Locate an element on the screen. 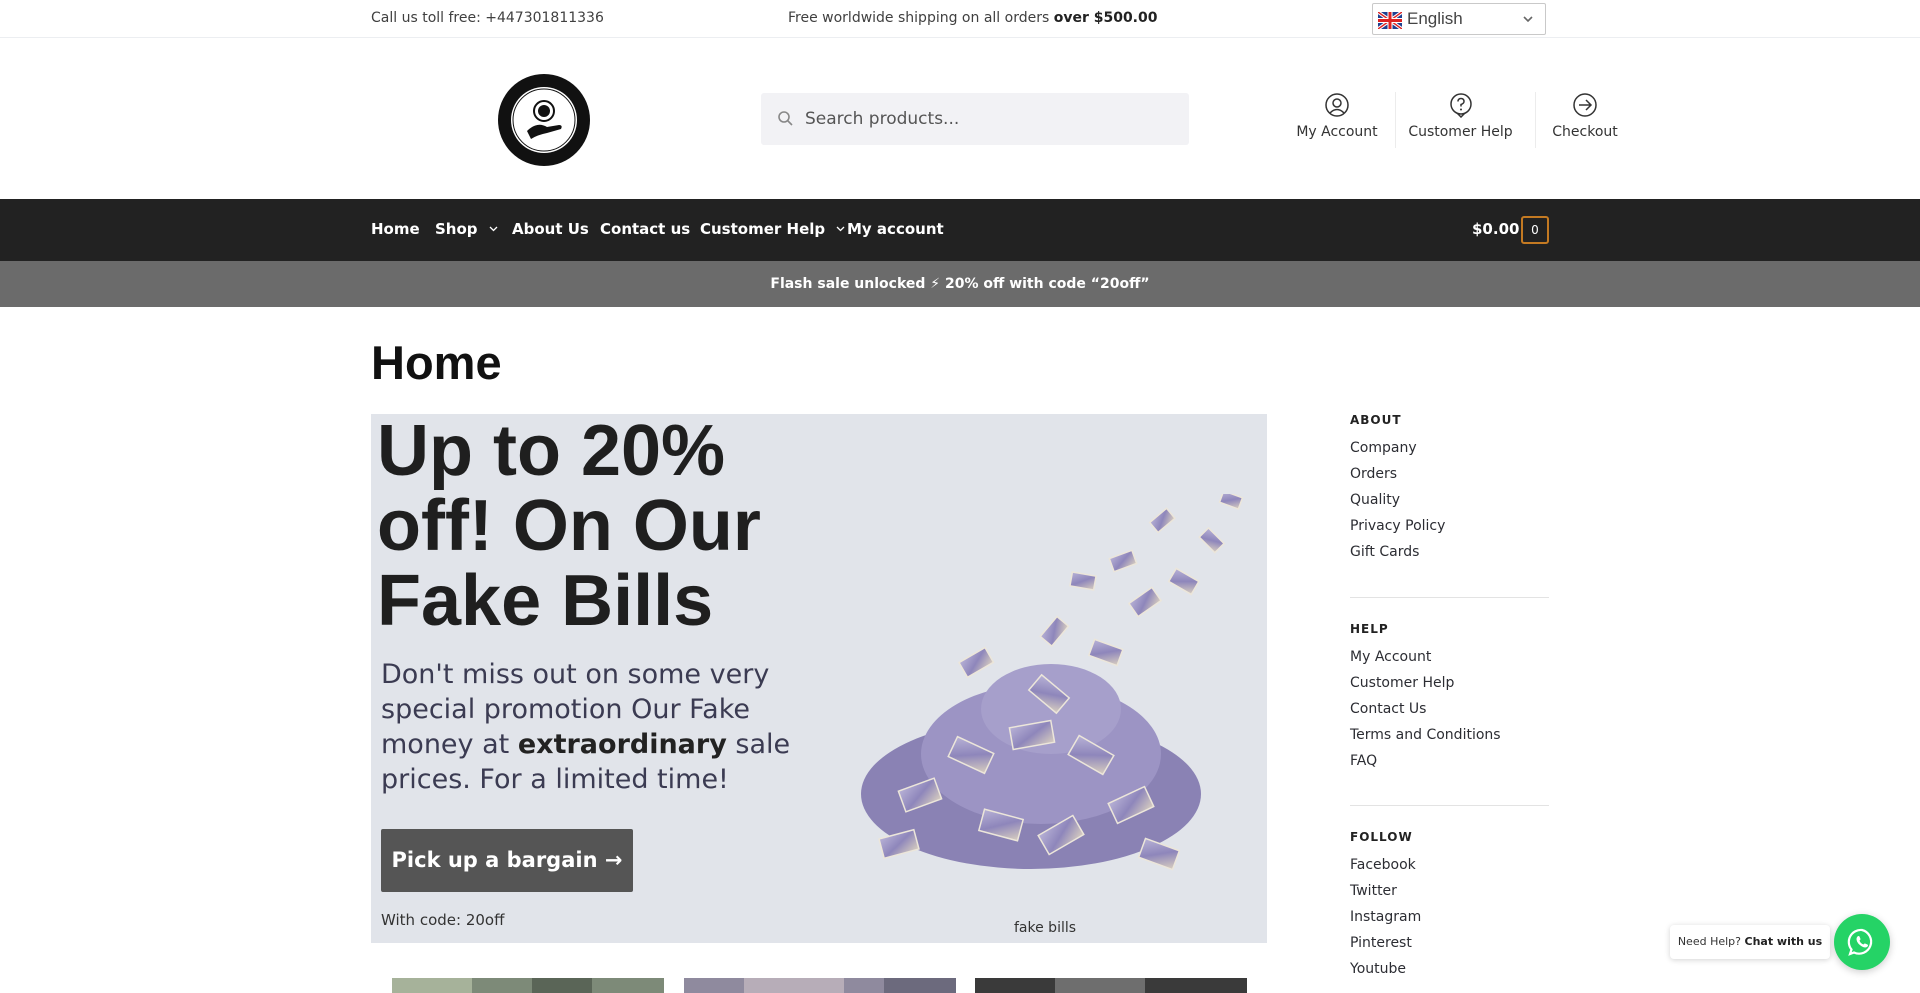  sidebar-section-title: FOLLOW is located at coordinates (1381, 837).